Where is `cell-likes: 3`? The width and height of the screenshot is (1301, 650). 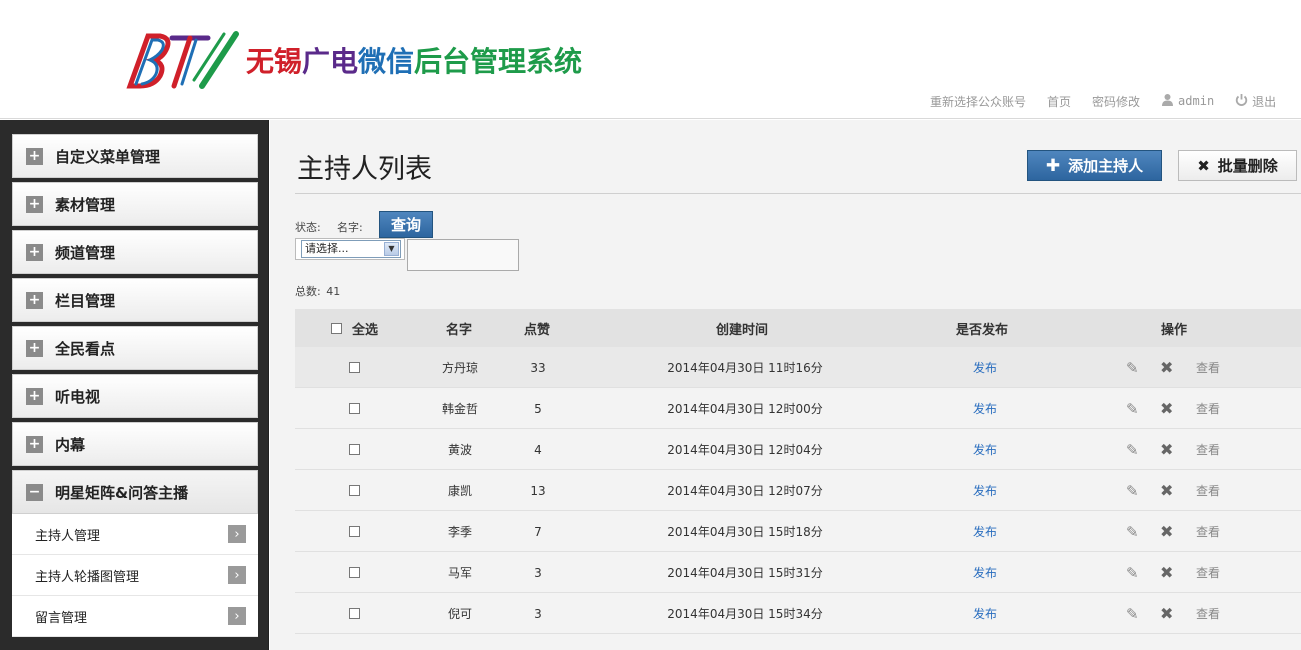 cell-likes: 3 is located at coordinates (538, 613).